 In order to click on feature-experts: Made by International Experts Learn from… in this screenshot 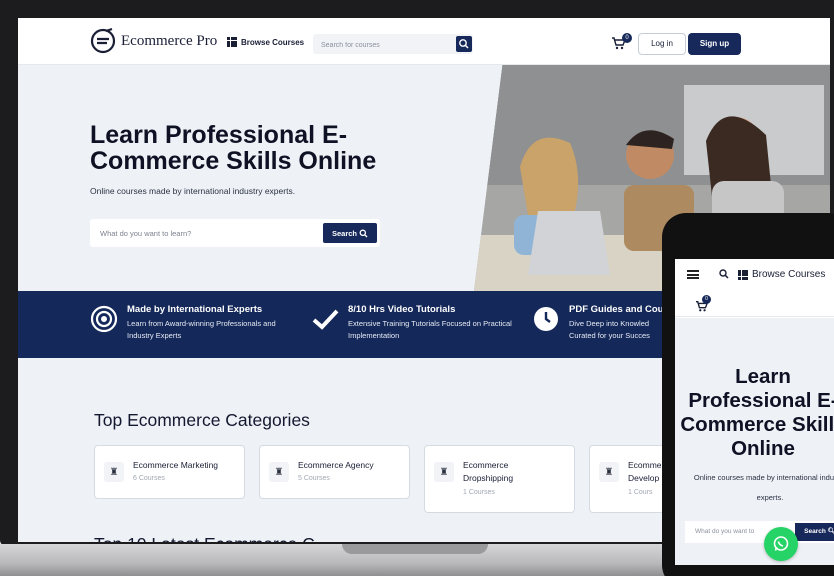, I will do `click(212, 323)`.